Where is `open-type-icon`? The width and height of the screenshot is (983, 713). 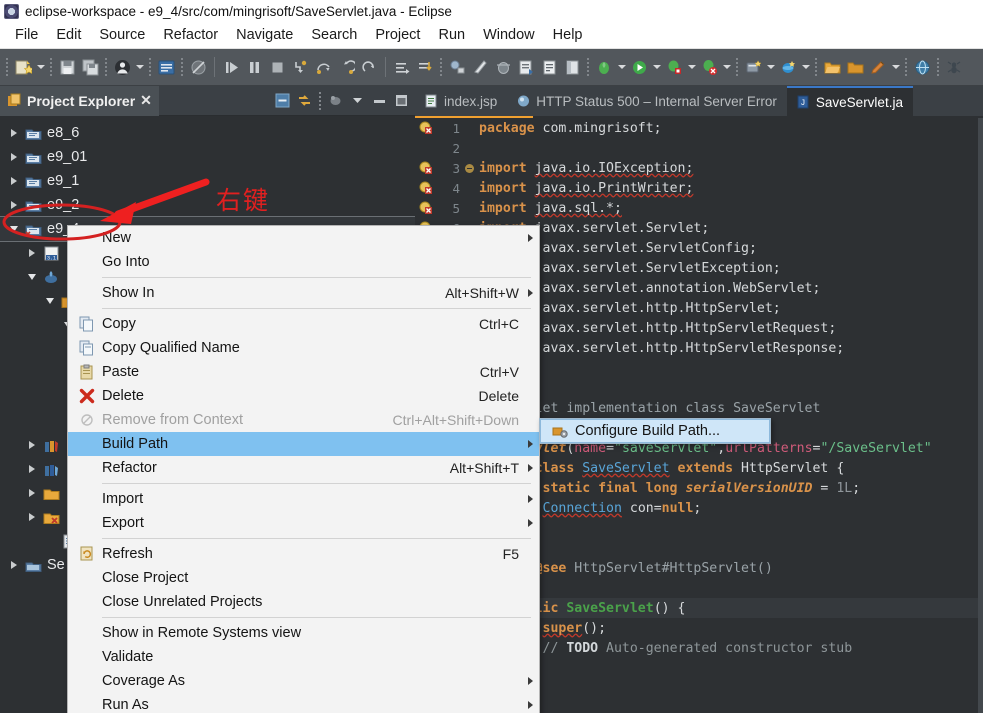 open-type-icon is located at coordinates (457, 67).